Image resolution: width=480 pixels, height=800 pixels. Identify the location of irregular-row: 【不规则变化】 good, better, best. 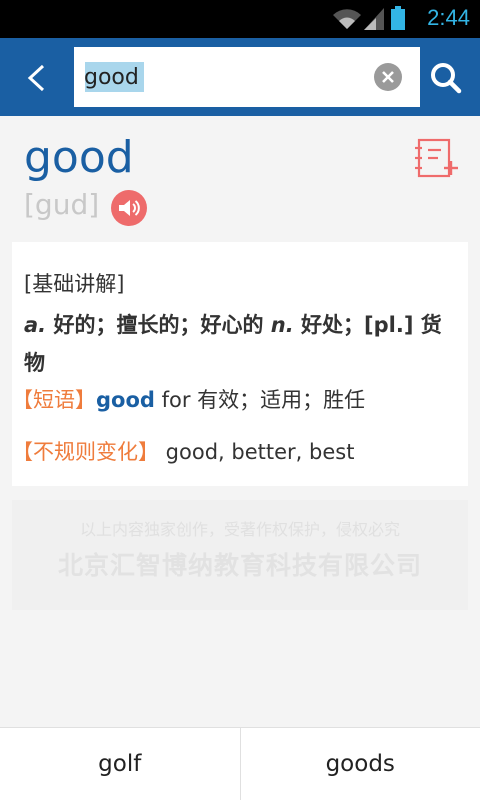
(183, 451).